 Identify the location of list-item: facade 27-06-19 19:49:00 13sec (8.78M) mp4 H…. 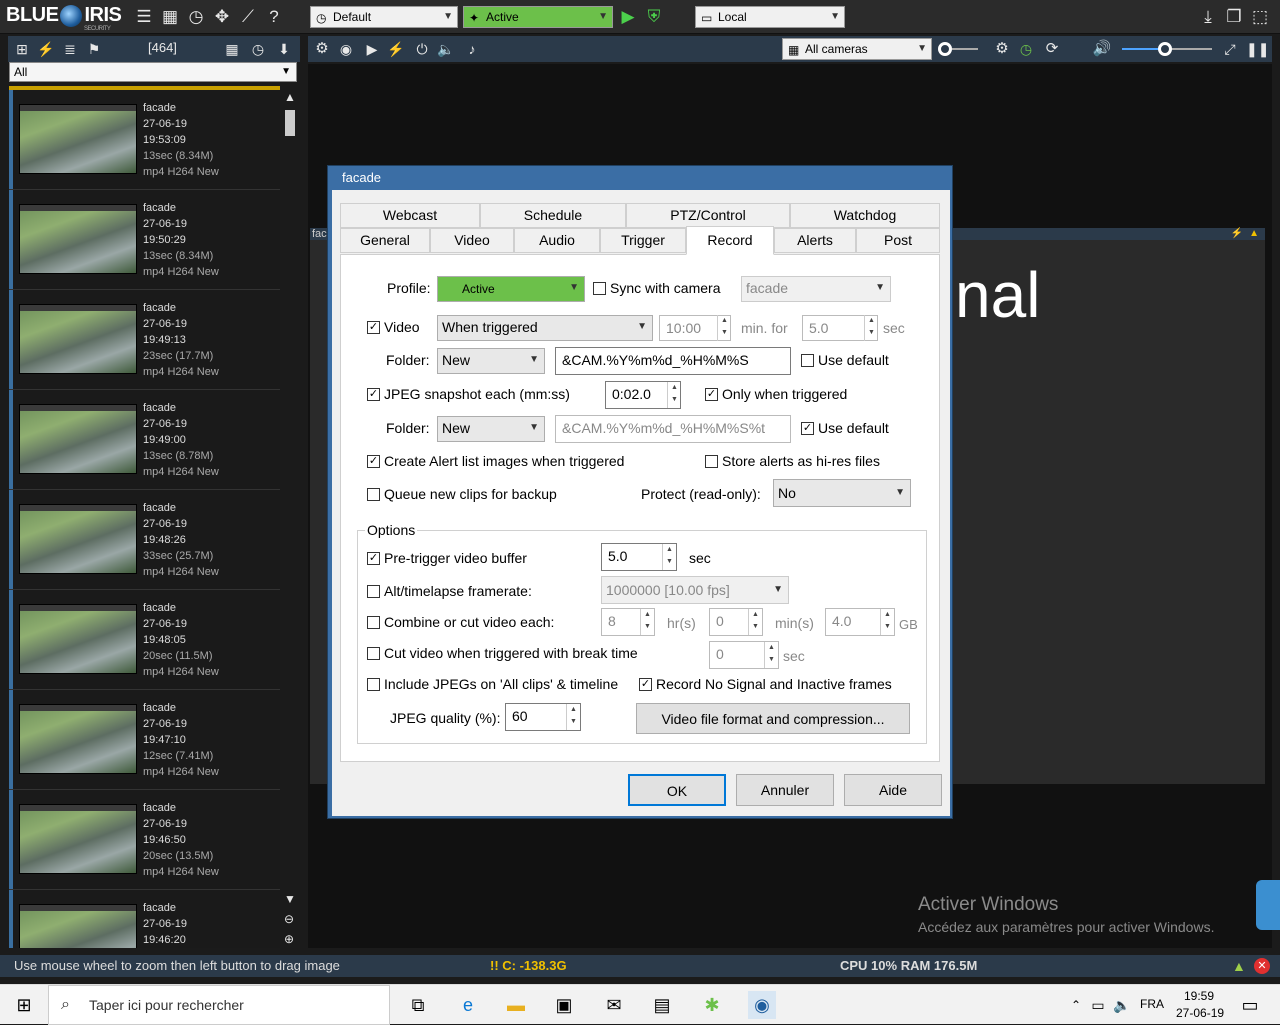
(144, 440).